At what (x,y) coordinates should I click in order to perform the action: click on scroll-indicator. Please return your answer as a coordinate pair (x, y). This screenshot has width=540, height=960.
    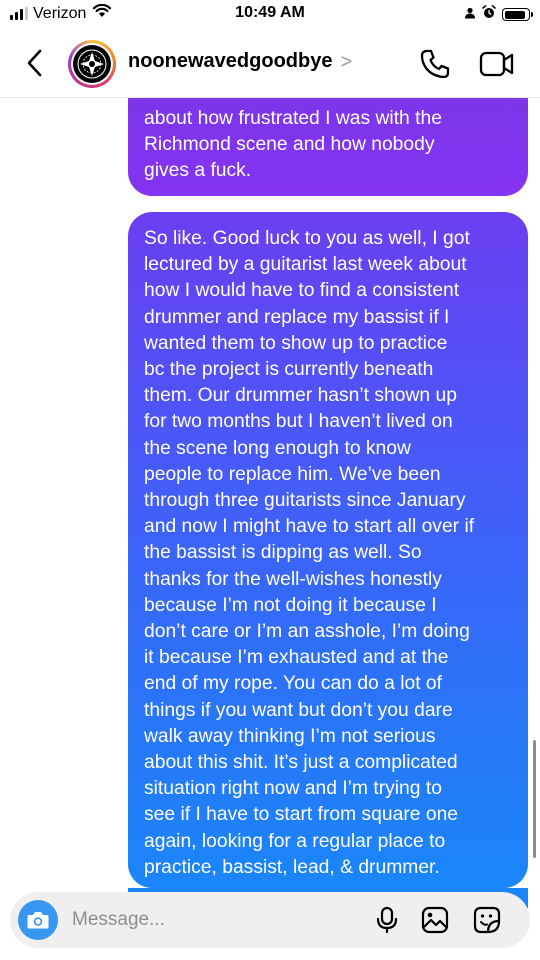
    Looking at the image, I should click on (534, 799).